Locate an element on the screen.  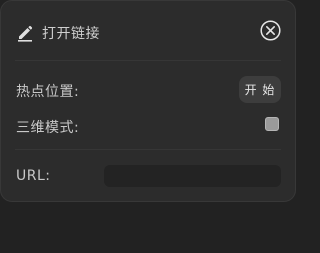
mode-3d-label: 三维模式: is located at coordinates (48, 128).